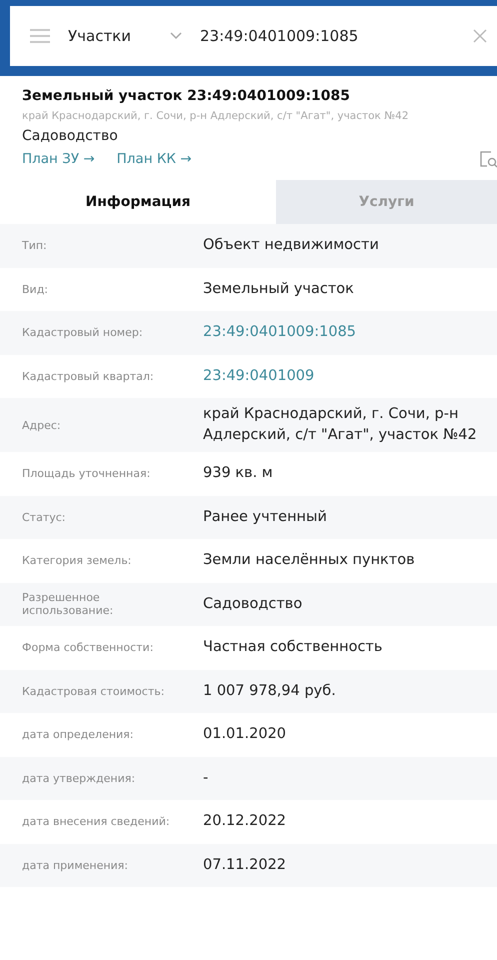  I want to click on plan-link: План КК →, so click(154, 159).